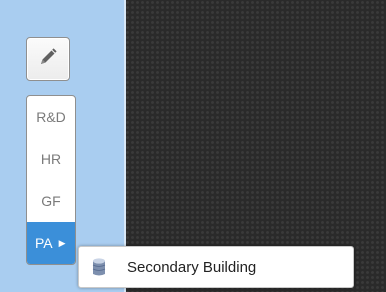 This screenshot has width=386, height=292. Describe the element at coordinates (44, 243) in the screenshot. I see `floor-label: PA` at that location.